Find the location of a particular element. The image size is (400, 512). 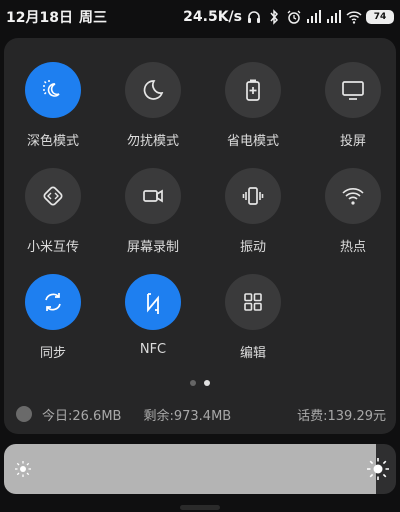

tile-hotspot: 热点 is located at coordinates (353, 218).